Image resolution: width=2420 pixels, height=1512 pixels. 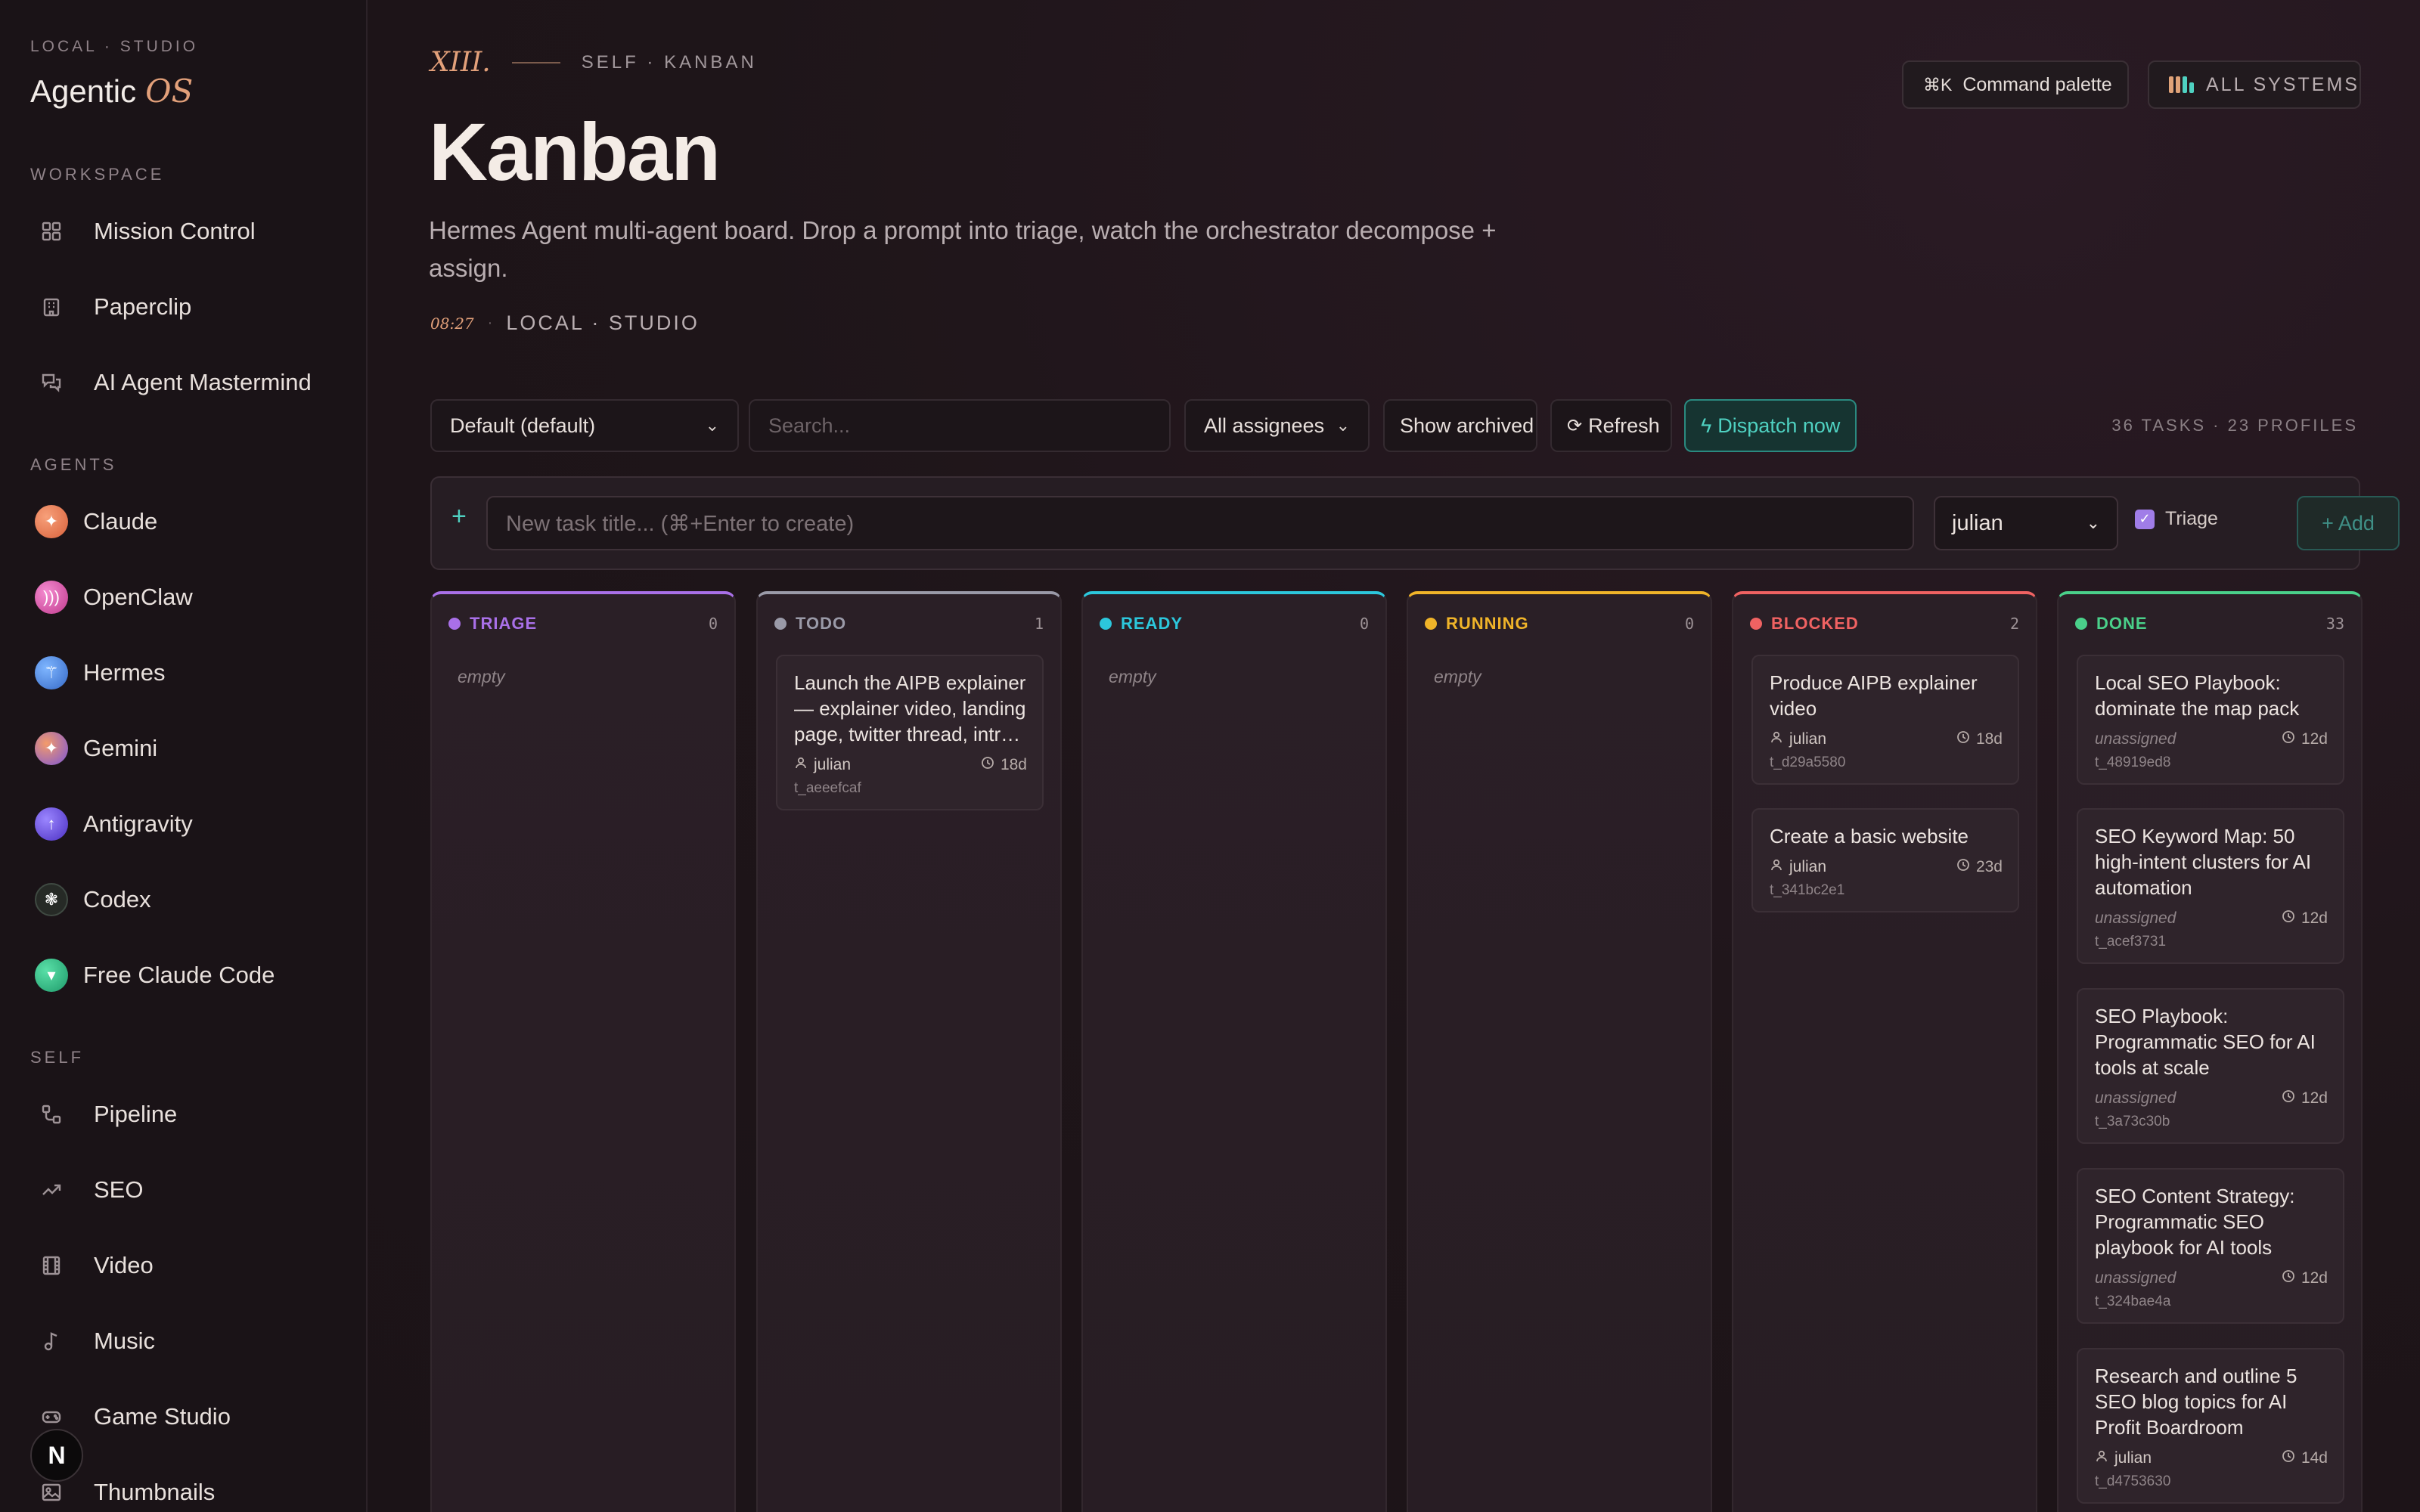 I want to click on column-title: TRIAGE, so click(x=504, y=623).